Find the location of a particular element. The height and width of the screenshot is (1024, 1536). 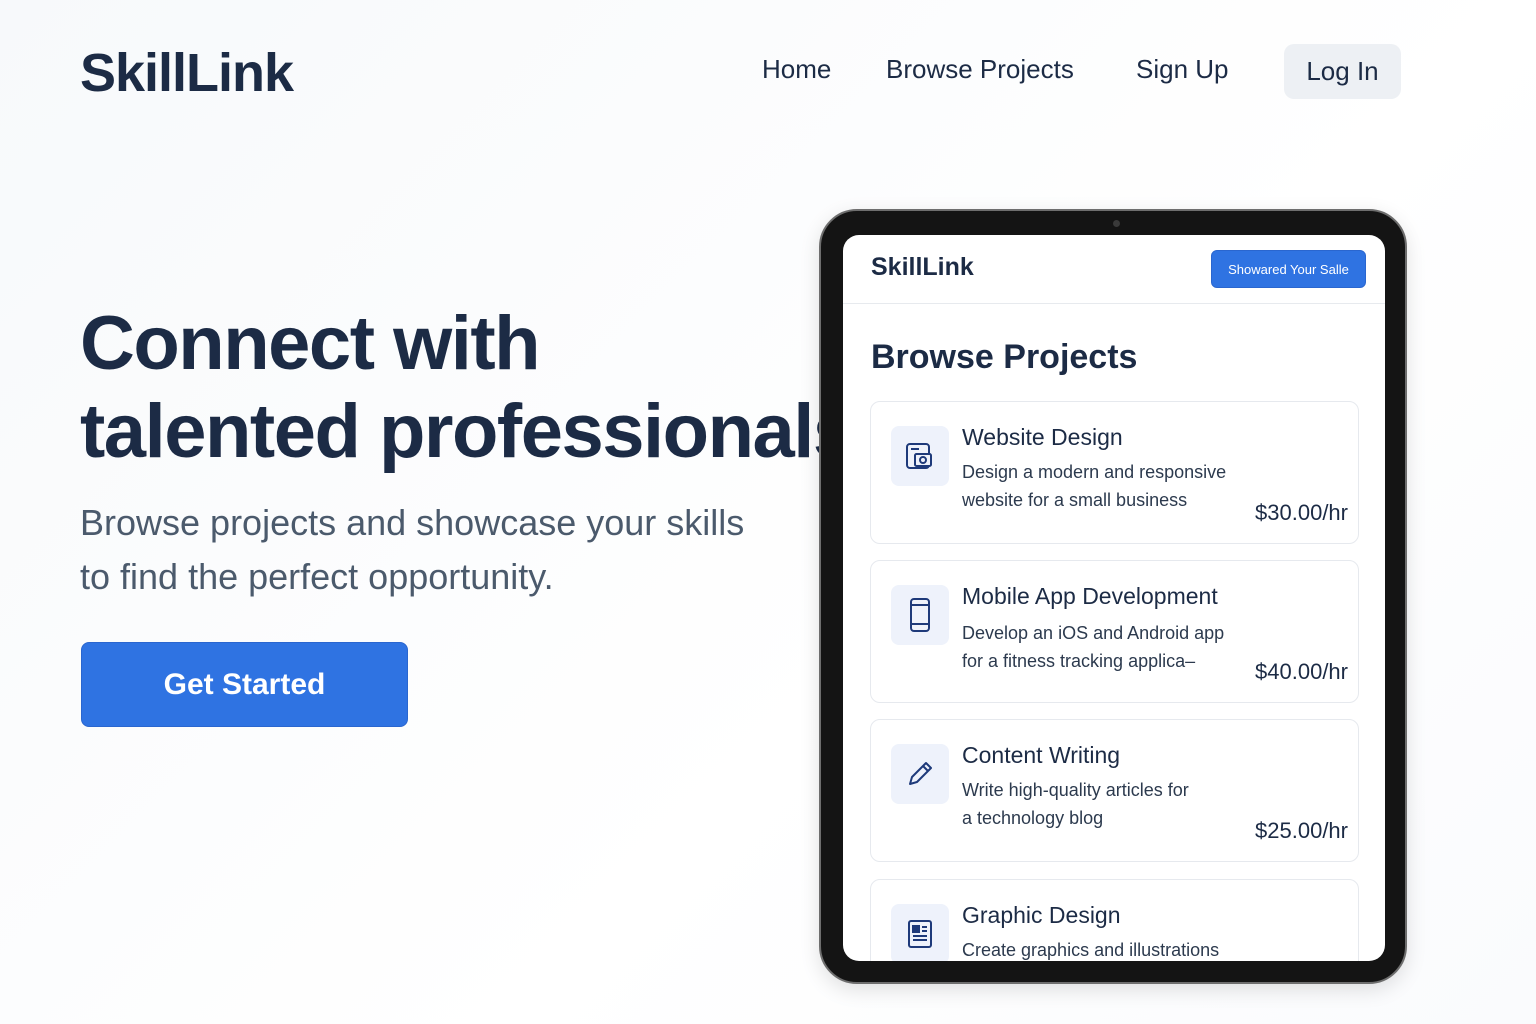

project-desc-line-2: for a fitness tracking applica– is located at coordinates (1079, 661).